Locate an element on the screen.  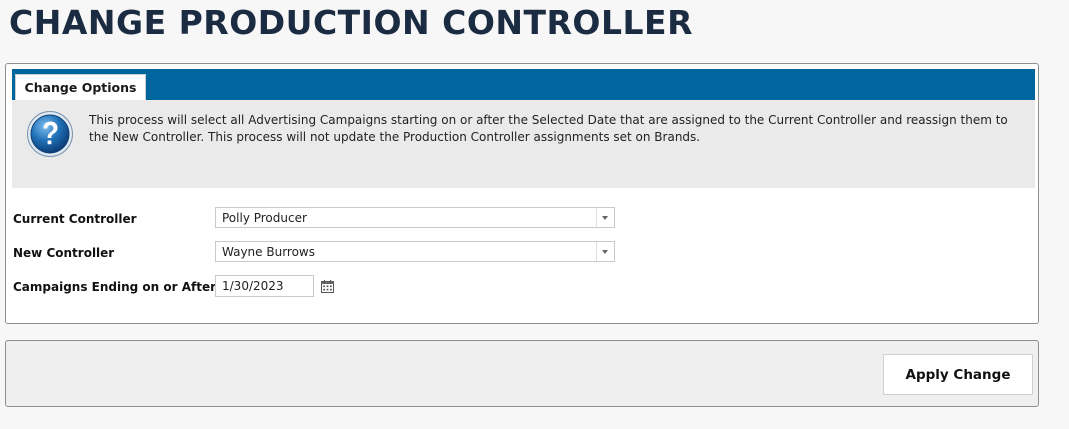
tab-change-options: Change Options is located at coordinates (80, 87).